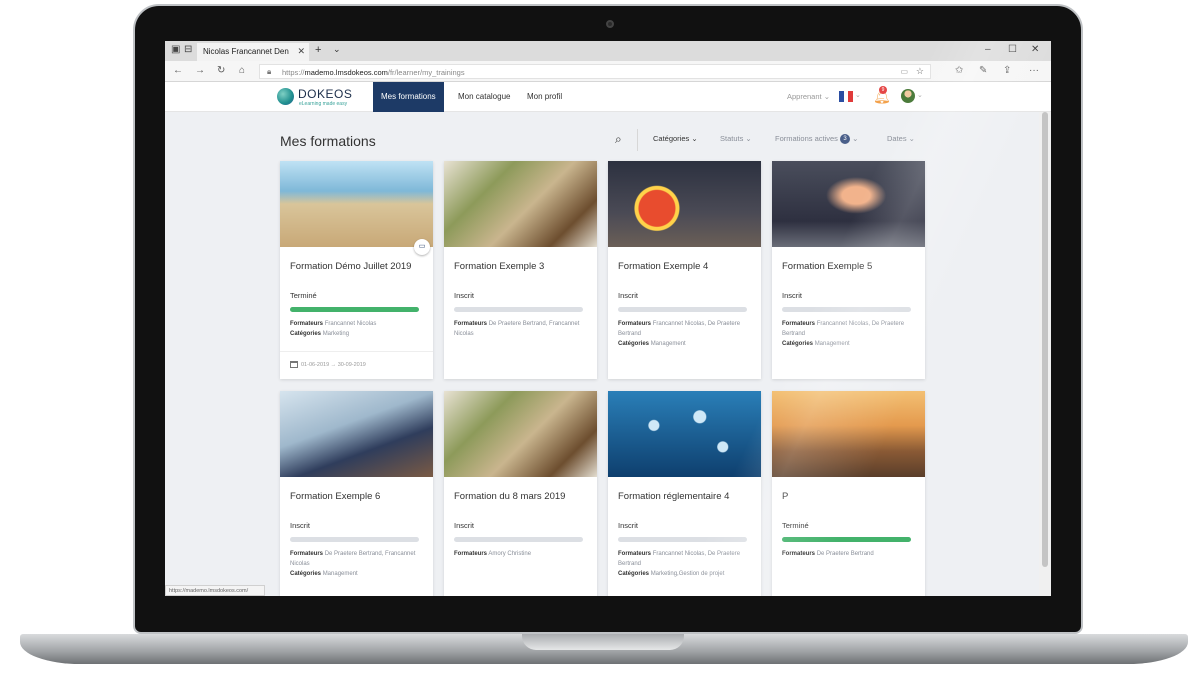 The image size is (1204, 677). Describe the element at coordinates (422, 247) in the screenshot. I see `mobile-device-icon: ▭` at that location.